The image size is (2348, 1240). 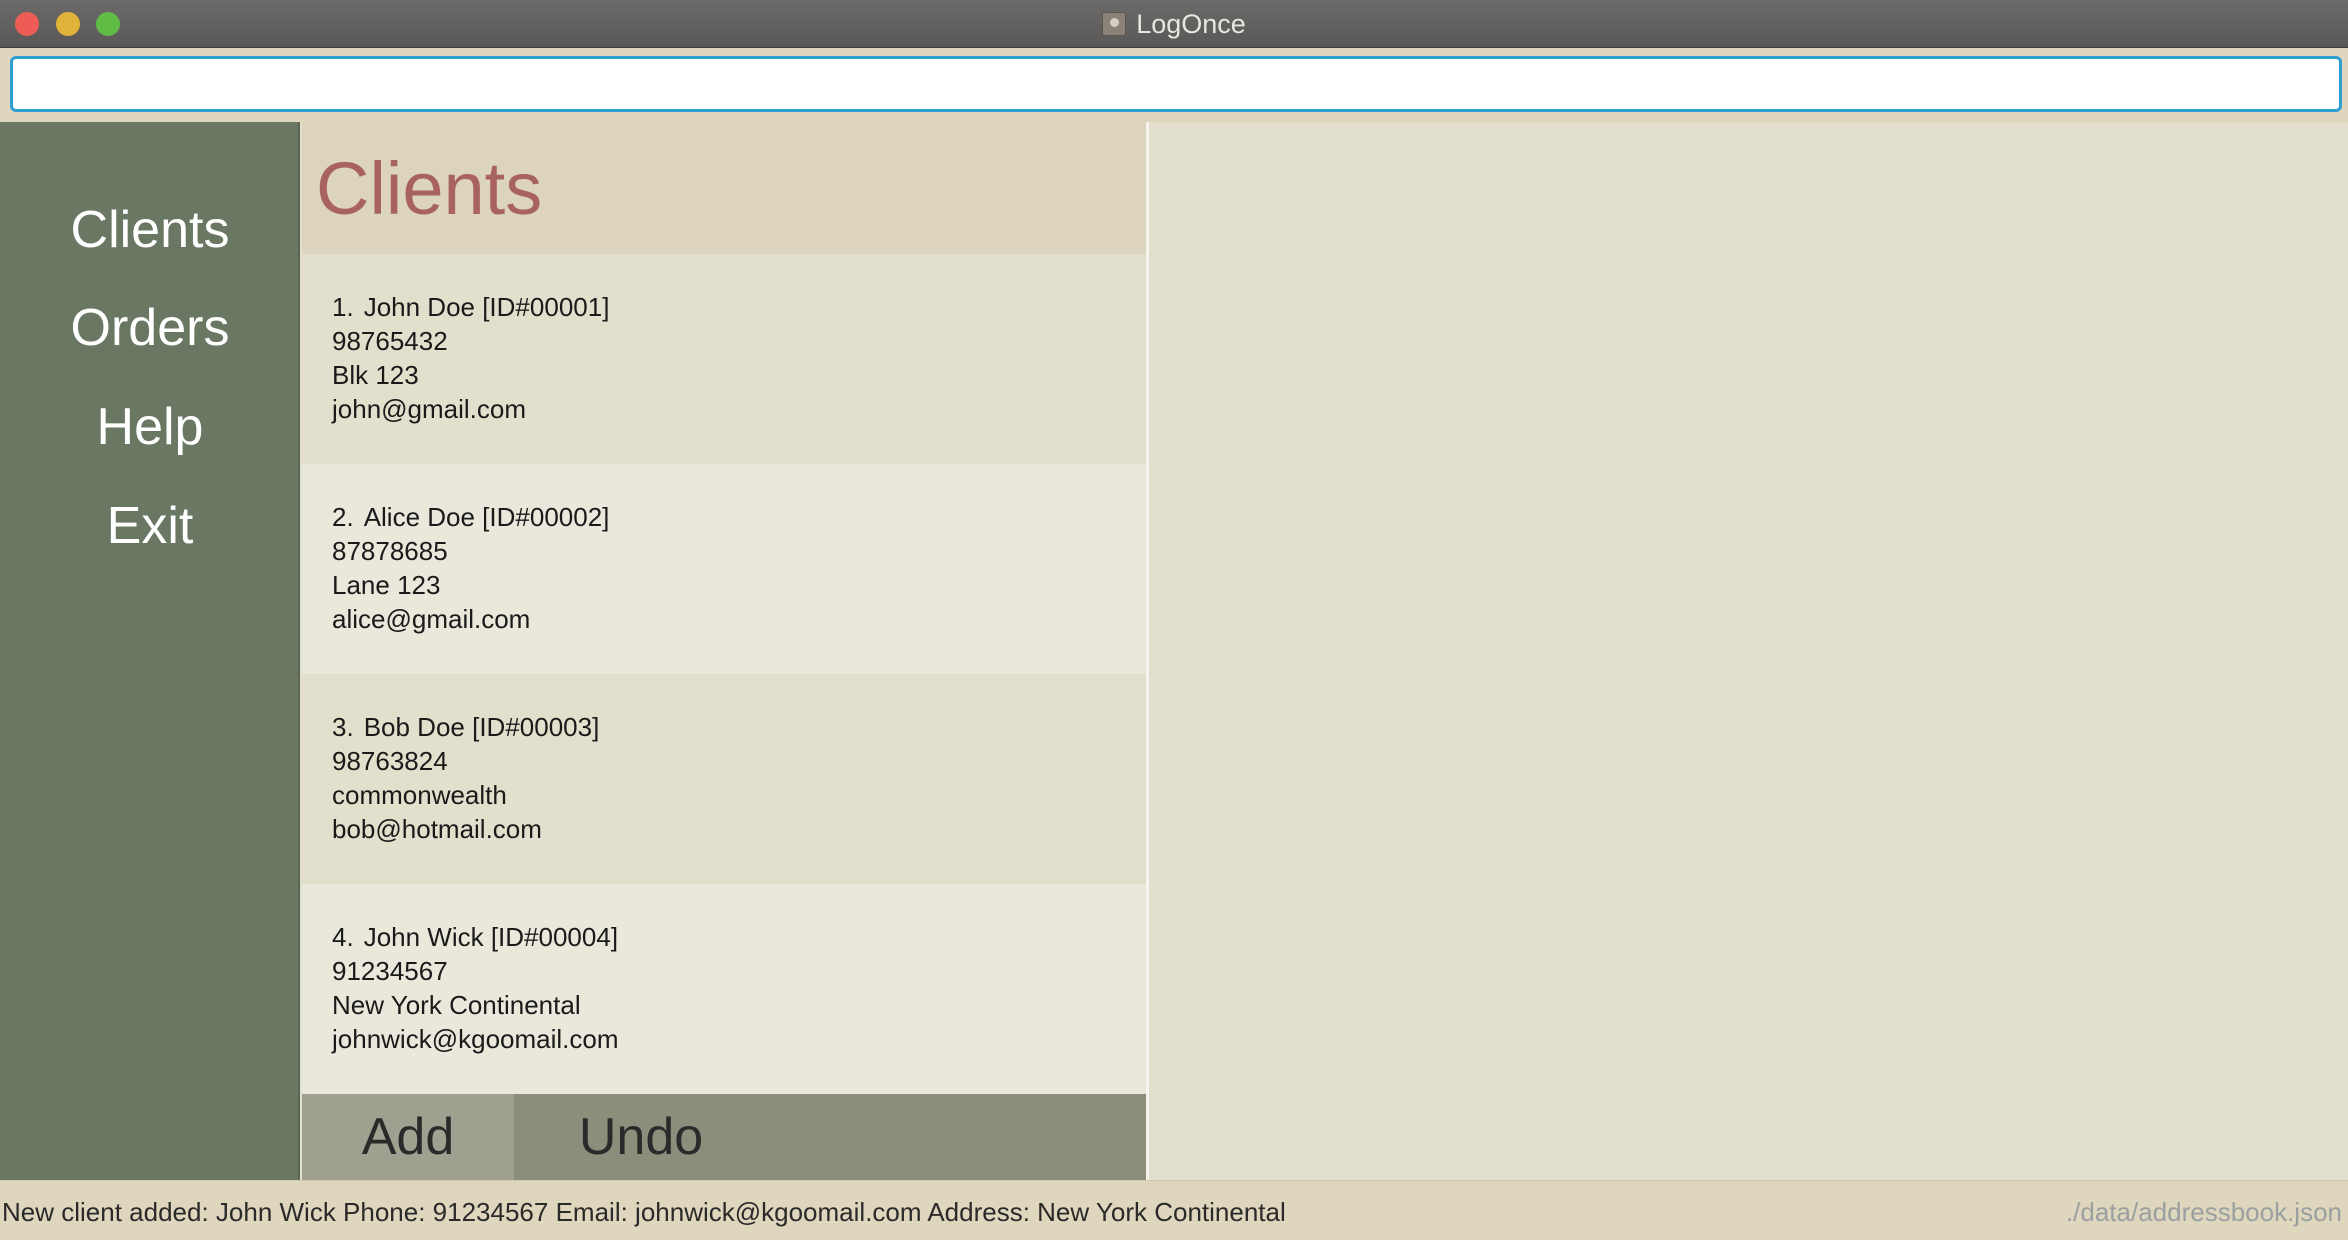 I want to click on command-input, so click(x=1176, y=84).